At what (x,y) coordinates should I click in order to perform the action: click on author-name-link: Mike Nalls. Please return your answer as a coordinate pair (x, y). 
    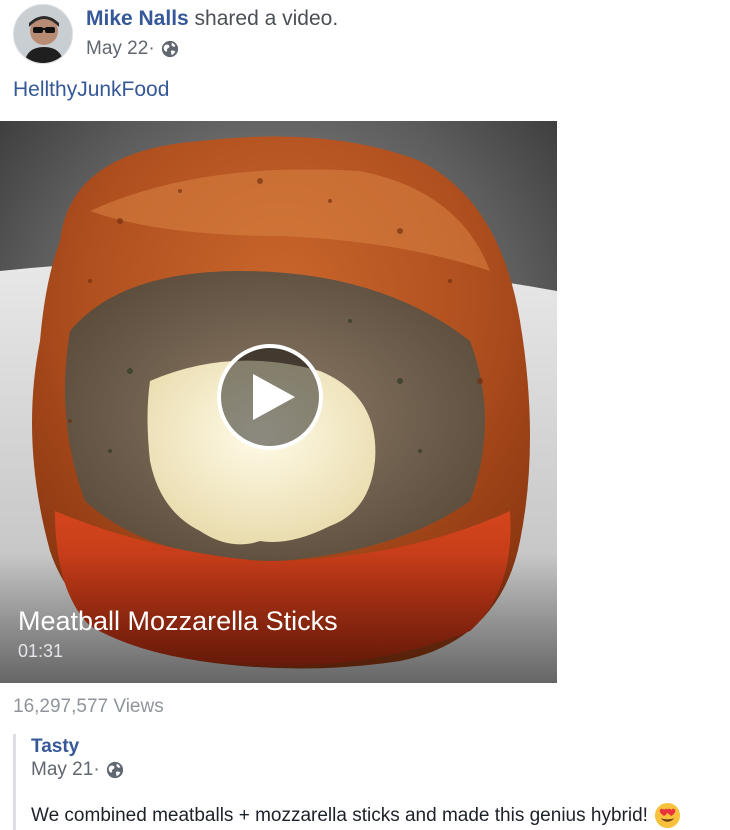
    Looking at the image, I should click on (137, 18).